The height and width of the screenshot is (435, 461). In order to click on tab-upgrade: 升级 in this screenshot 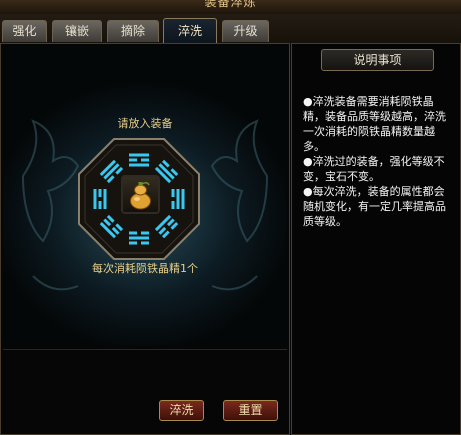, I will do `click(245, 31)`.